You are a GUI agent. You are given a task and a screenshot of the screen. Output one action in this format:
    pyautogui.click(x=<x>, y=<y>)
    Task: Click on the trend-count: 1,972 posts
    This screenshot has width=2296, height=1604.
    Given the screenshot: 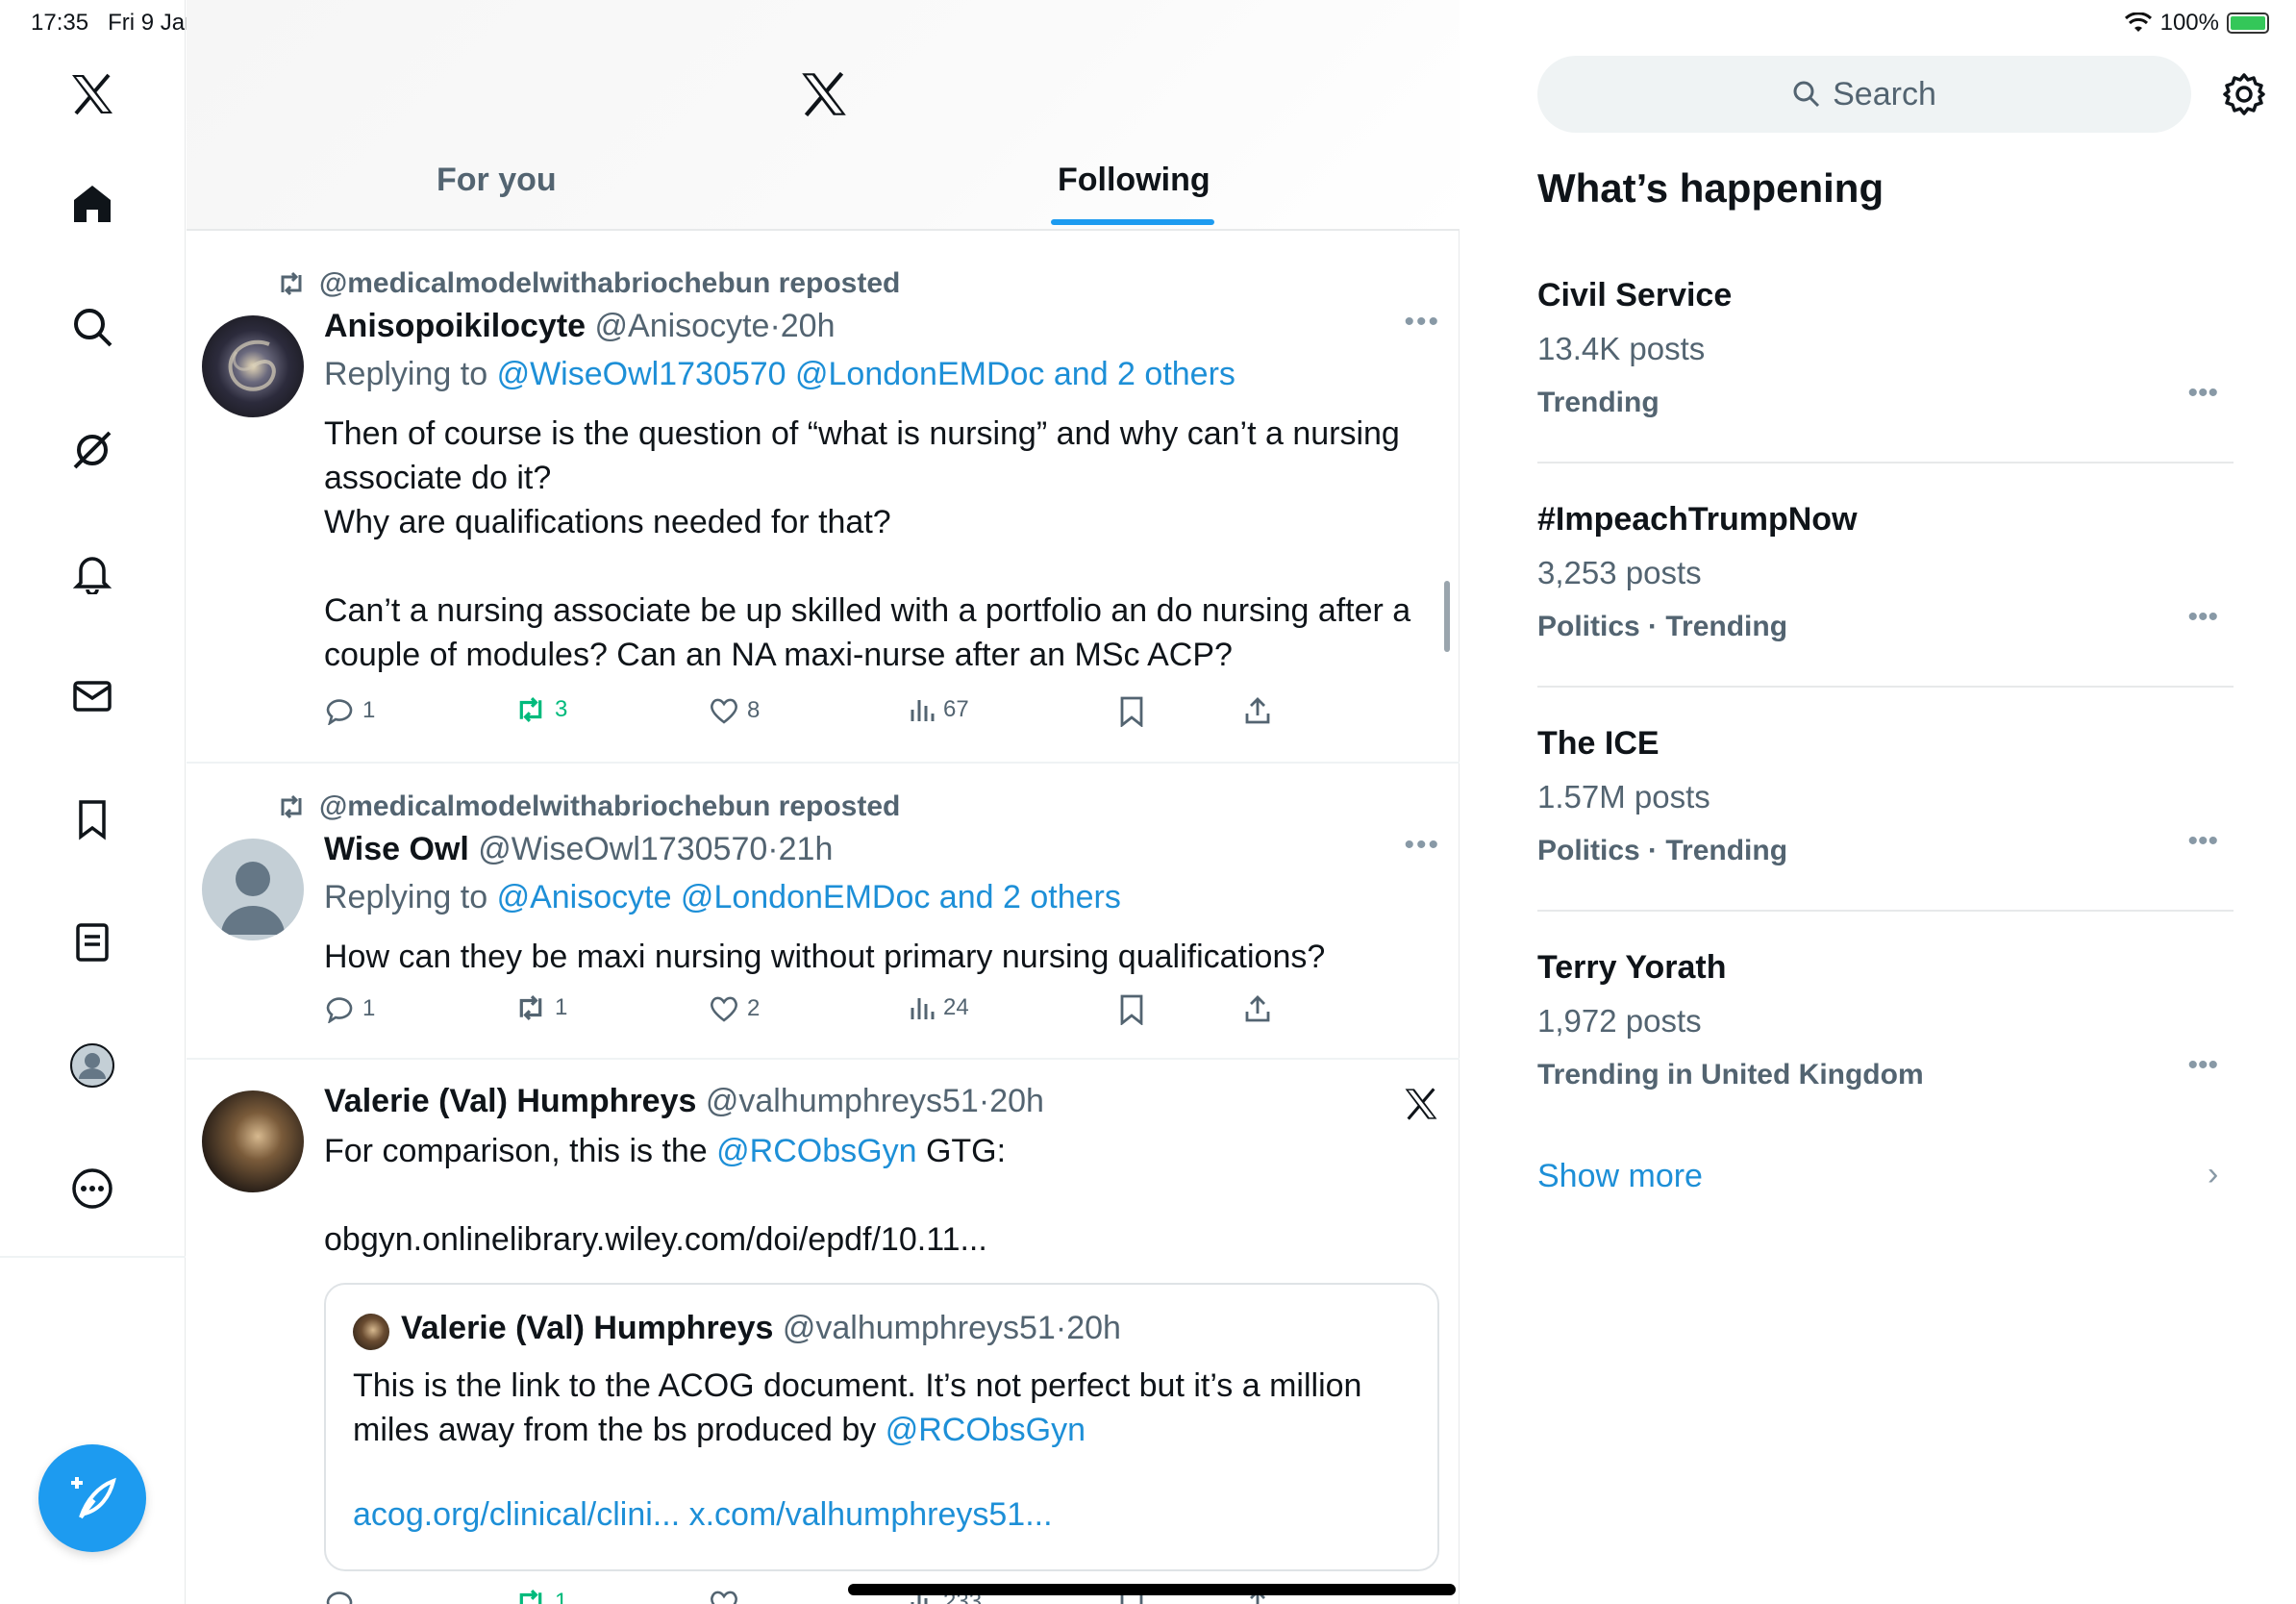 What is the action you would take?
    pyautogui.click(x=1619, y=1021)
    